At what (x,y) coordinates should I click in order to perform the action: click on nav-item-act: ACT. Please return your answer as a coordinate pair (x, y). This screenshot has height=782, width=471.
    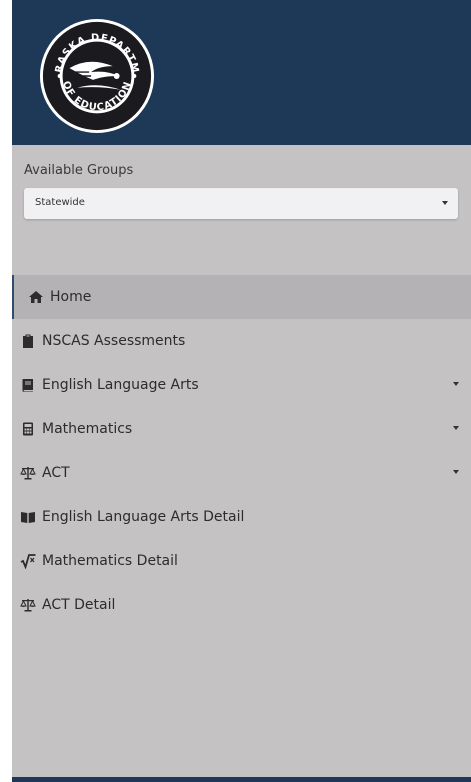
    Looking at the image, I should click on (241, 473).